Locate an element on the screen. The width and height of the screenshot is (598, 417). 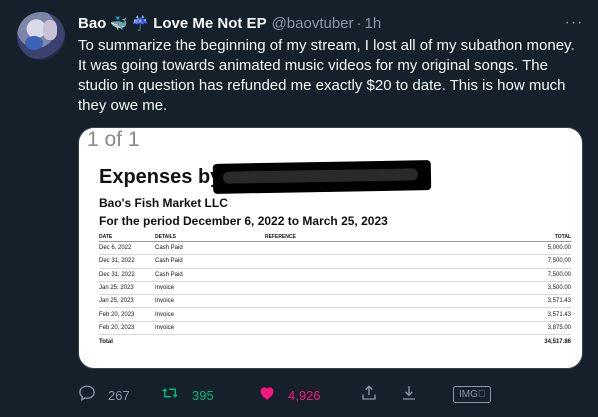
display-name-suffix: Love Me Not EP is located at coordinates (209, 23).